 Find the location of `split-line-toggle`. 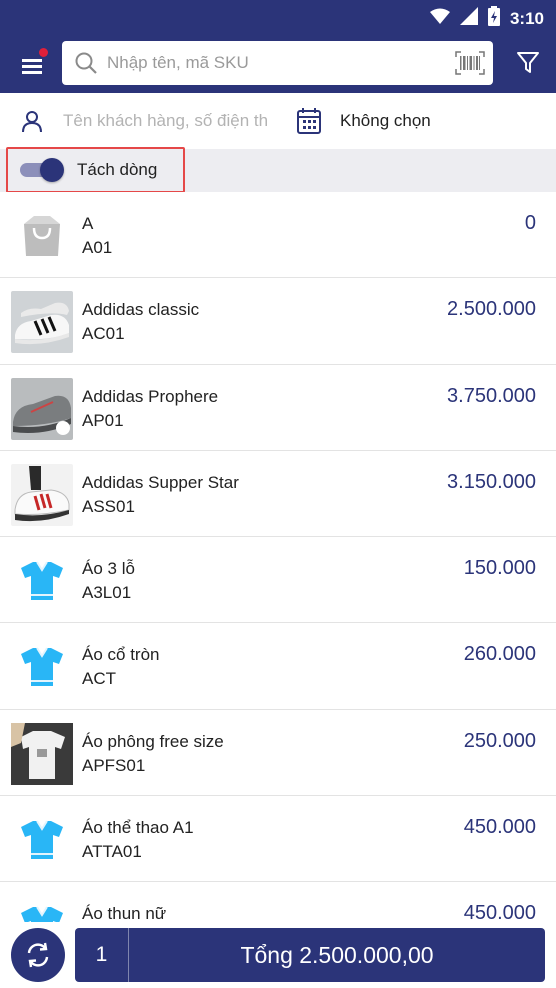

split-line-toggle is located at coordinates (43, 170).